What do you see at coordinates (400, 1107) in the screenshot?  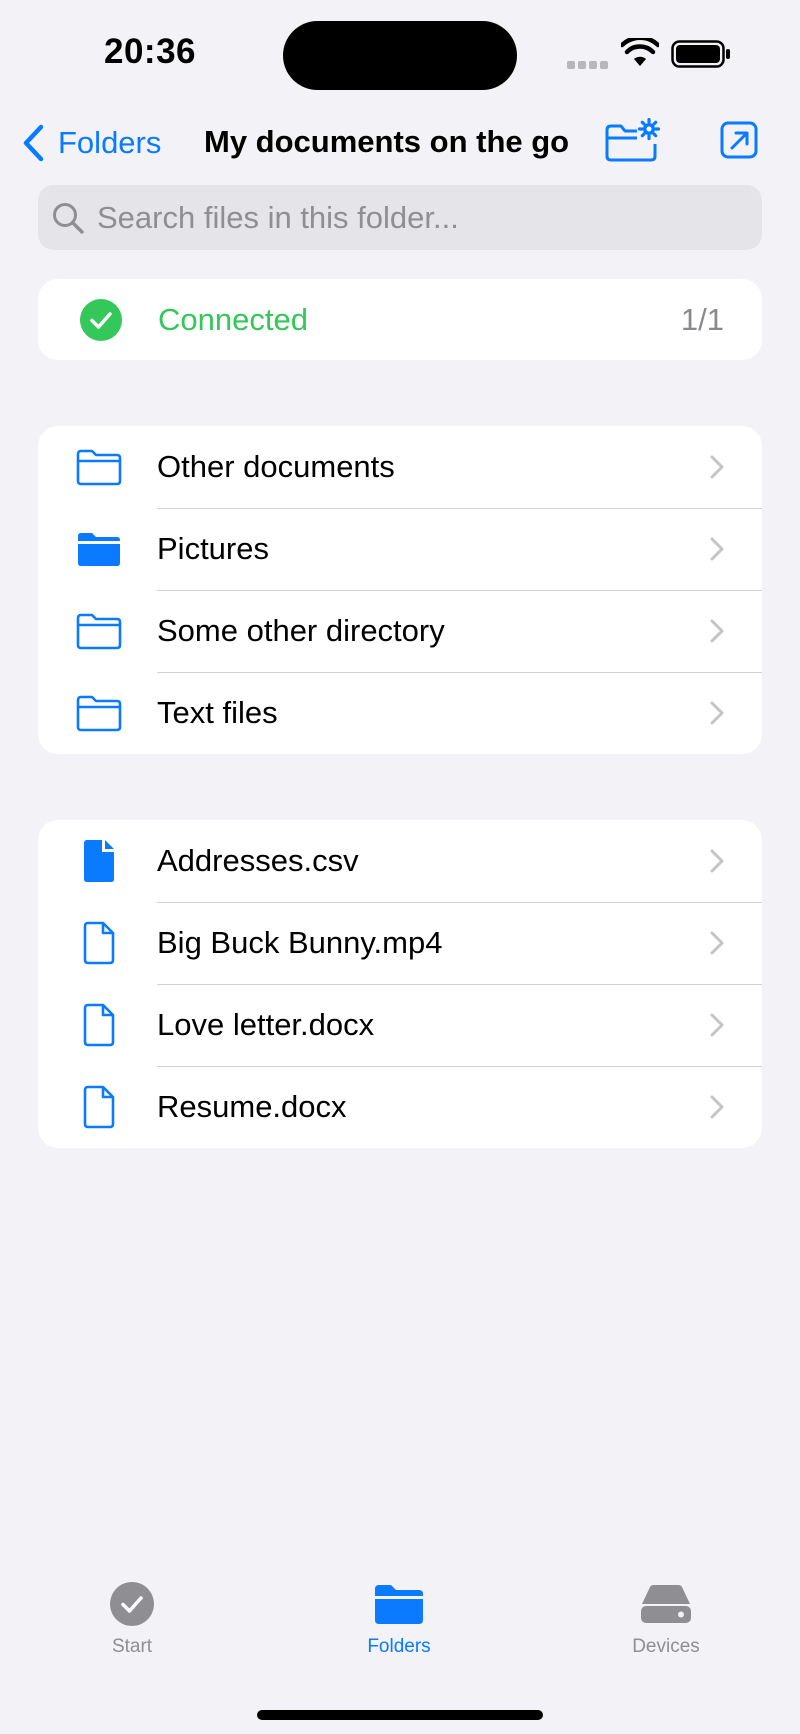 I see `file-row-resume: Resume.docx` at bounding box center [400, 1107].